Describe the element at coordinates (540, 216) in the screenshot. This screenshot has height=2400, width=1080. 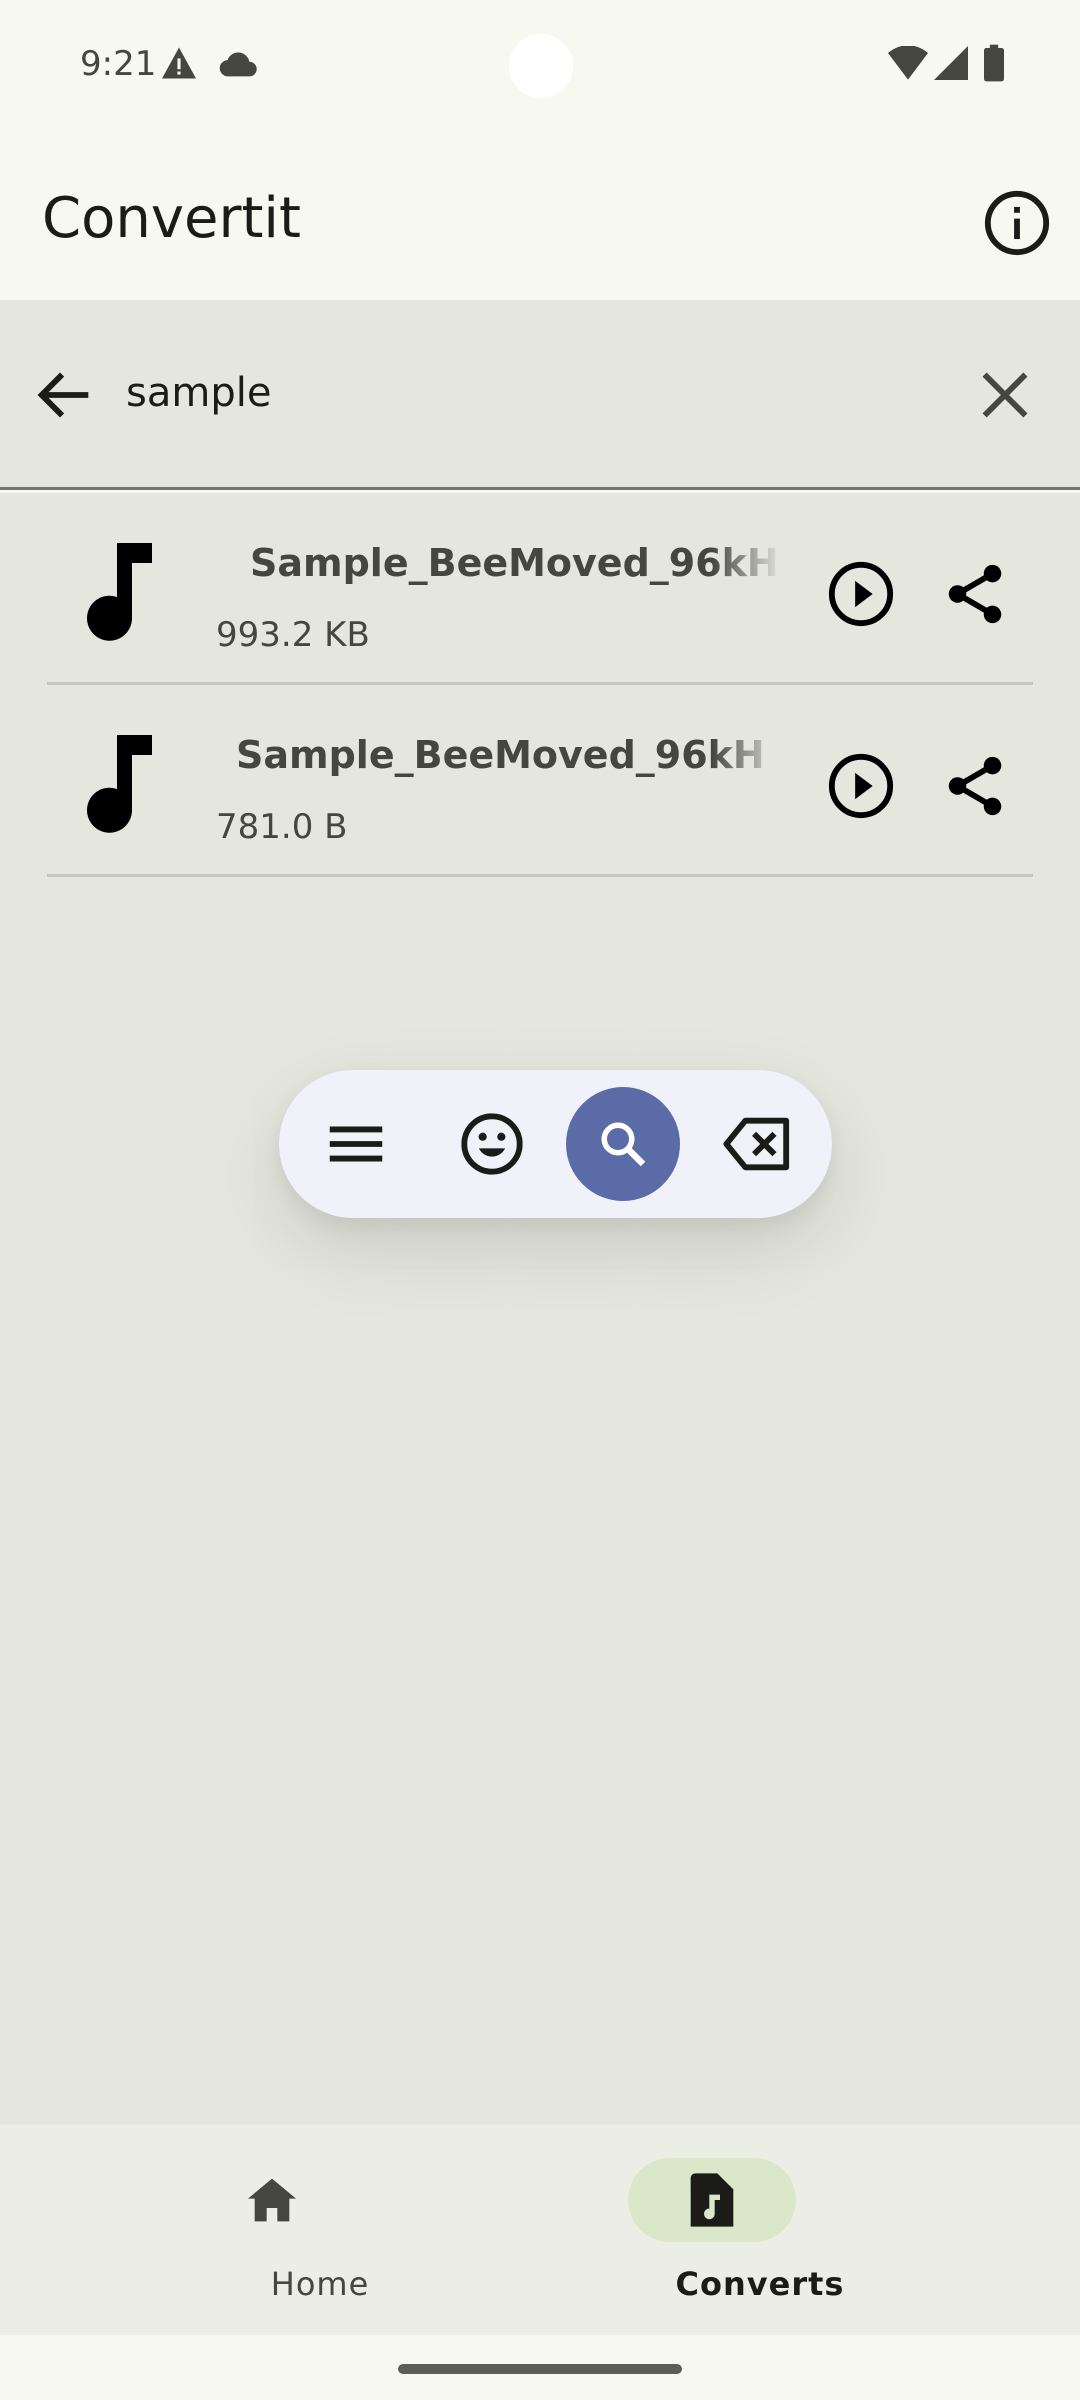
I see `top-app-bar: Convertit` at that location.